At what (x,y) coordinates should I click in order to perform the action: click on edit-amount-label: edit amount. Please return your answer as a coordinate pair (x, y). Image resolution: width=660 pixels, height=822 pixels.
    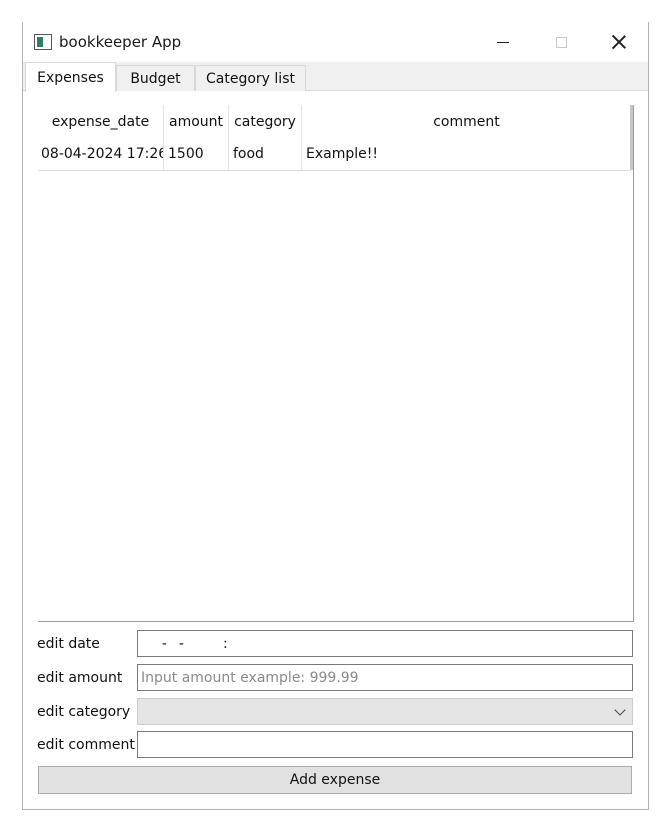
    Looking at the image, I should click on (80, 678).